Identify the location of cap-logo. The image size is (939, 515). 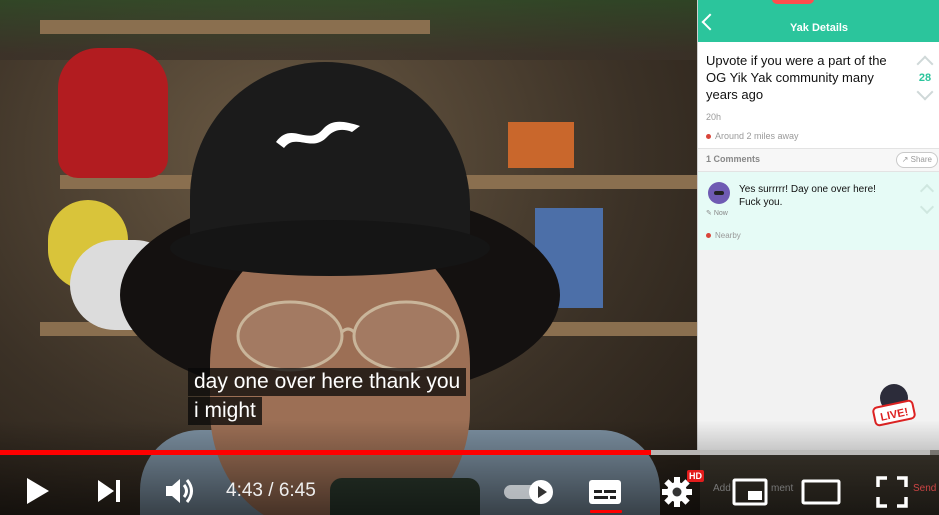
(318, 134).